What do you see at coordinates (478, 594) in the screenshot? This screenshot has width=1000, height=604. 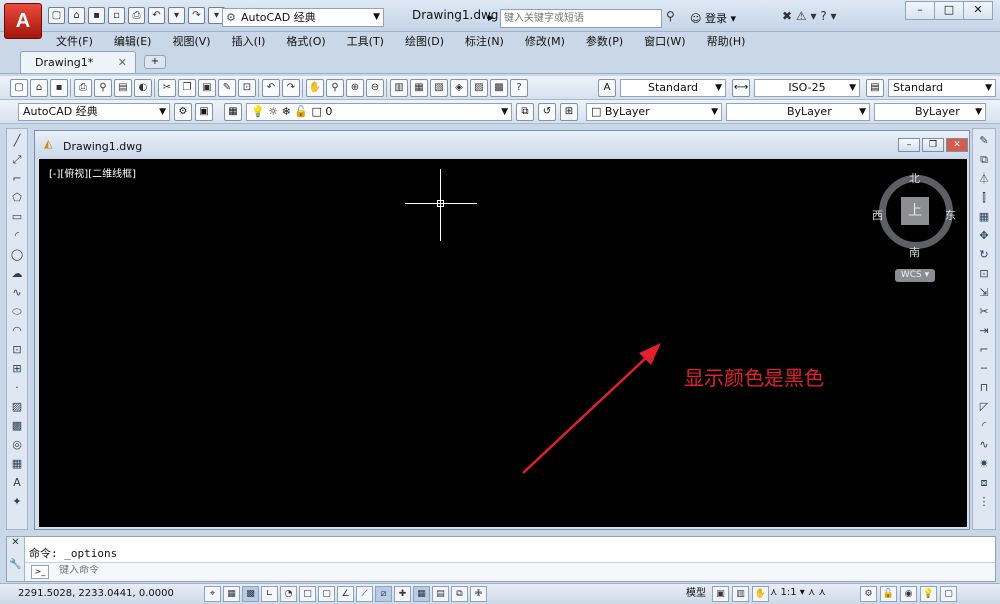 I see `annotation-monitor-icon: ✙` at bounding box center [478, 594].